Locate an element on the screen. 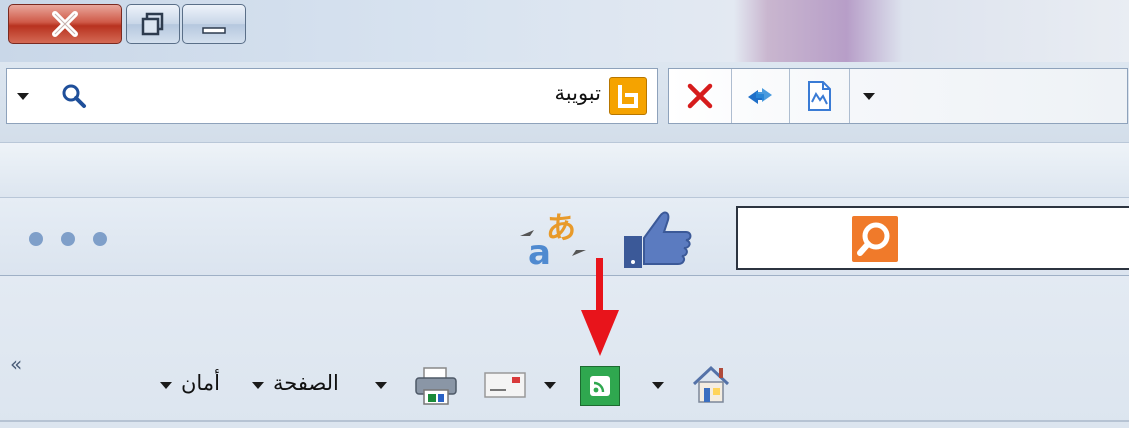 Image resolution: width=1129 pixels, height=428 pixels. search-dropdown-icon is located at coordinates (23, 96).